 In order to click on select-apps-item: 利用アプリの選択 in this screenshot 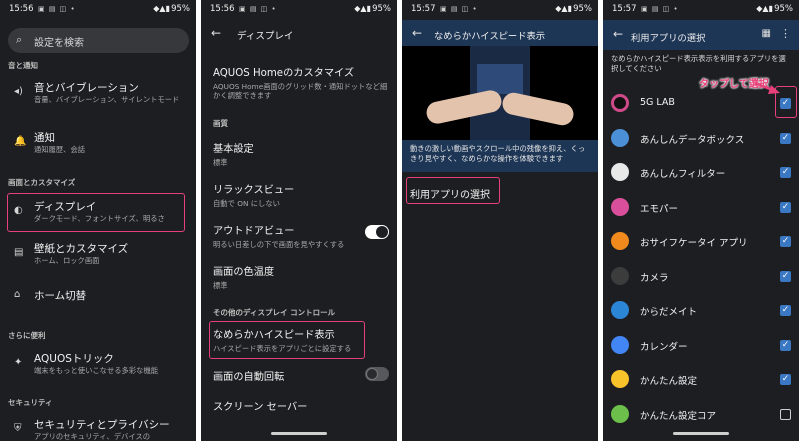, I will do `click(450, 193)`.